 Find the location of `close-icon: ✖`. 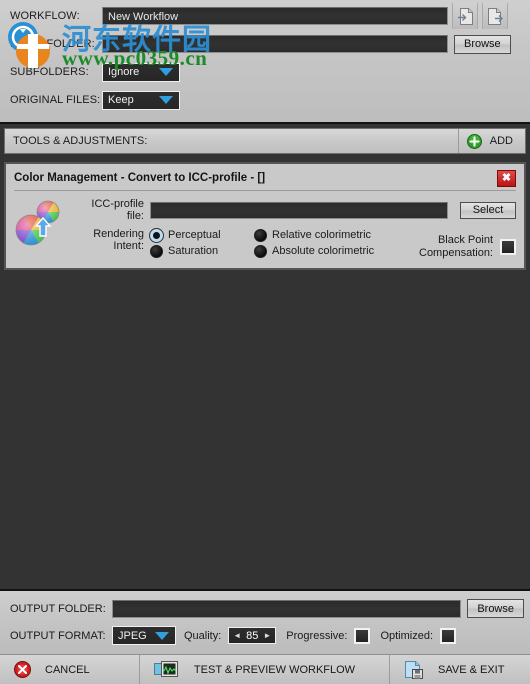

close-icon: ✖ is located at coordinates (506, 178).